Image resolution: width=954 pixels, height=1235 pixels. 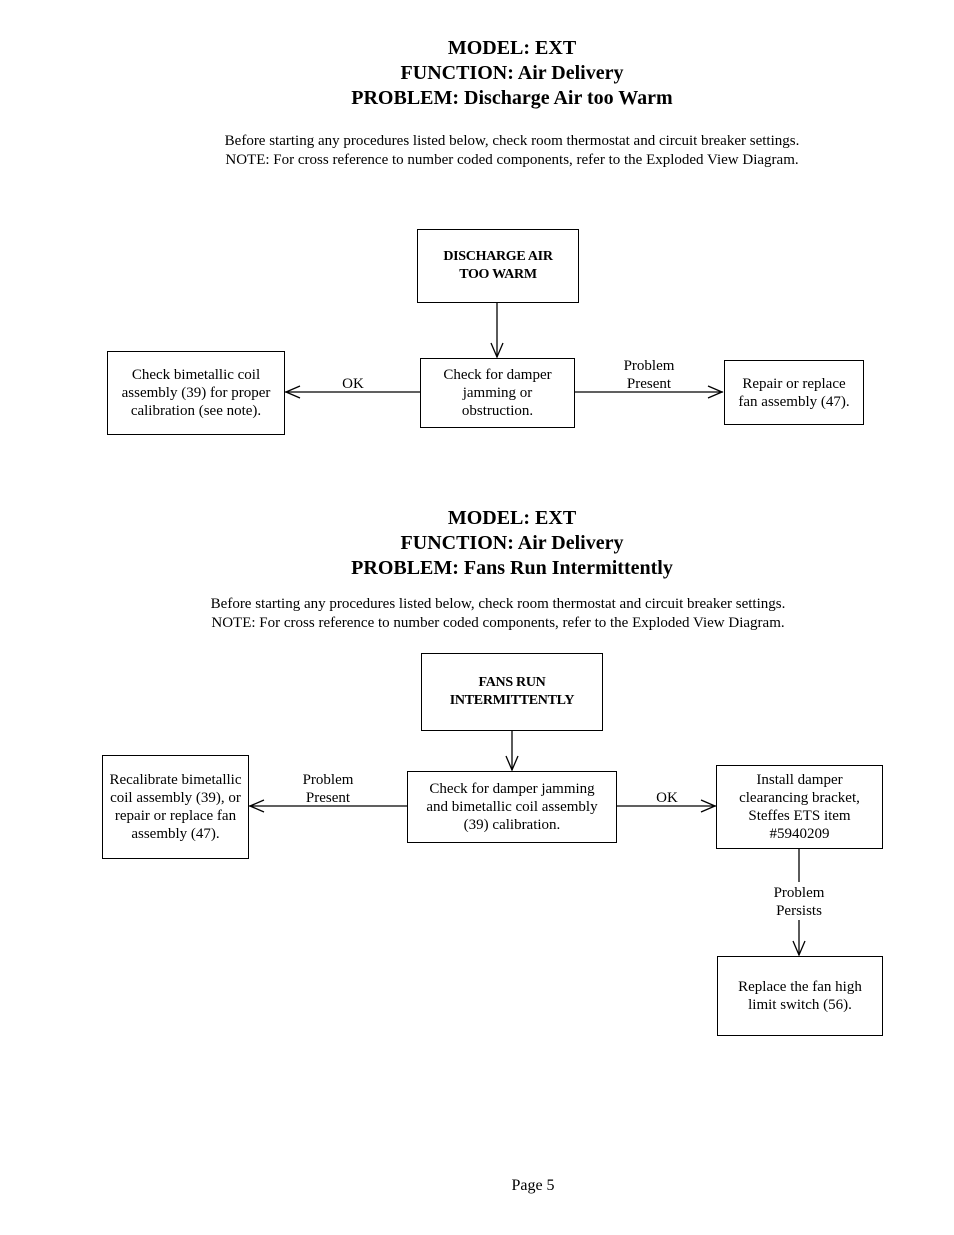 What do you see at coordinates (512, 543) in the screenshot?
I see `section2-function: FUNCTION: Air Delivery` at bounding box center [512, 543].